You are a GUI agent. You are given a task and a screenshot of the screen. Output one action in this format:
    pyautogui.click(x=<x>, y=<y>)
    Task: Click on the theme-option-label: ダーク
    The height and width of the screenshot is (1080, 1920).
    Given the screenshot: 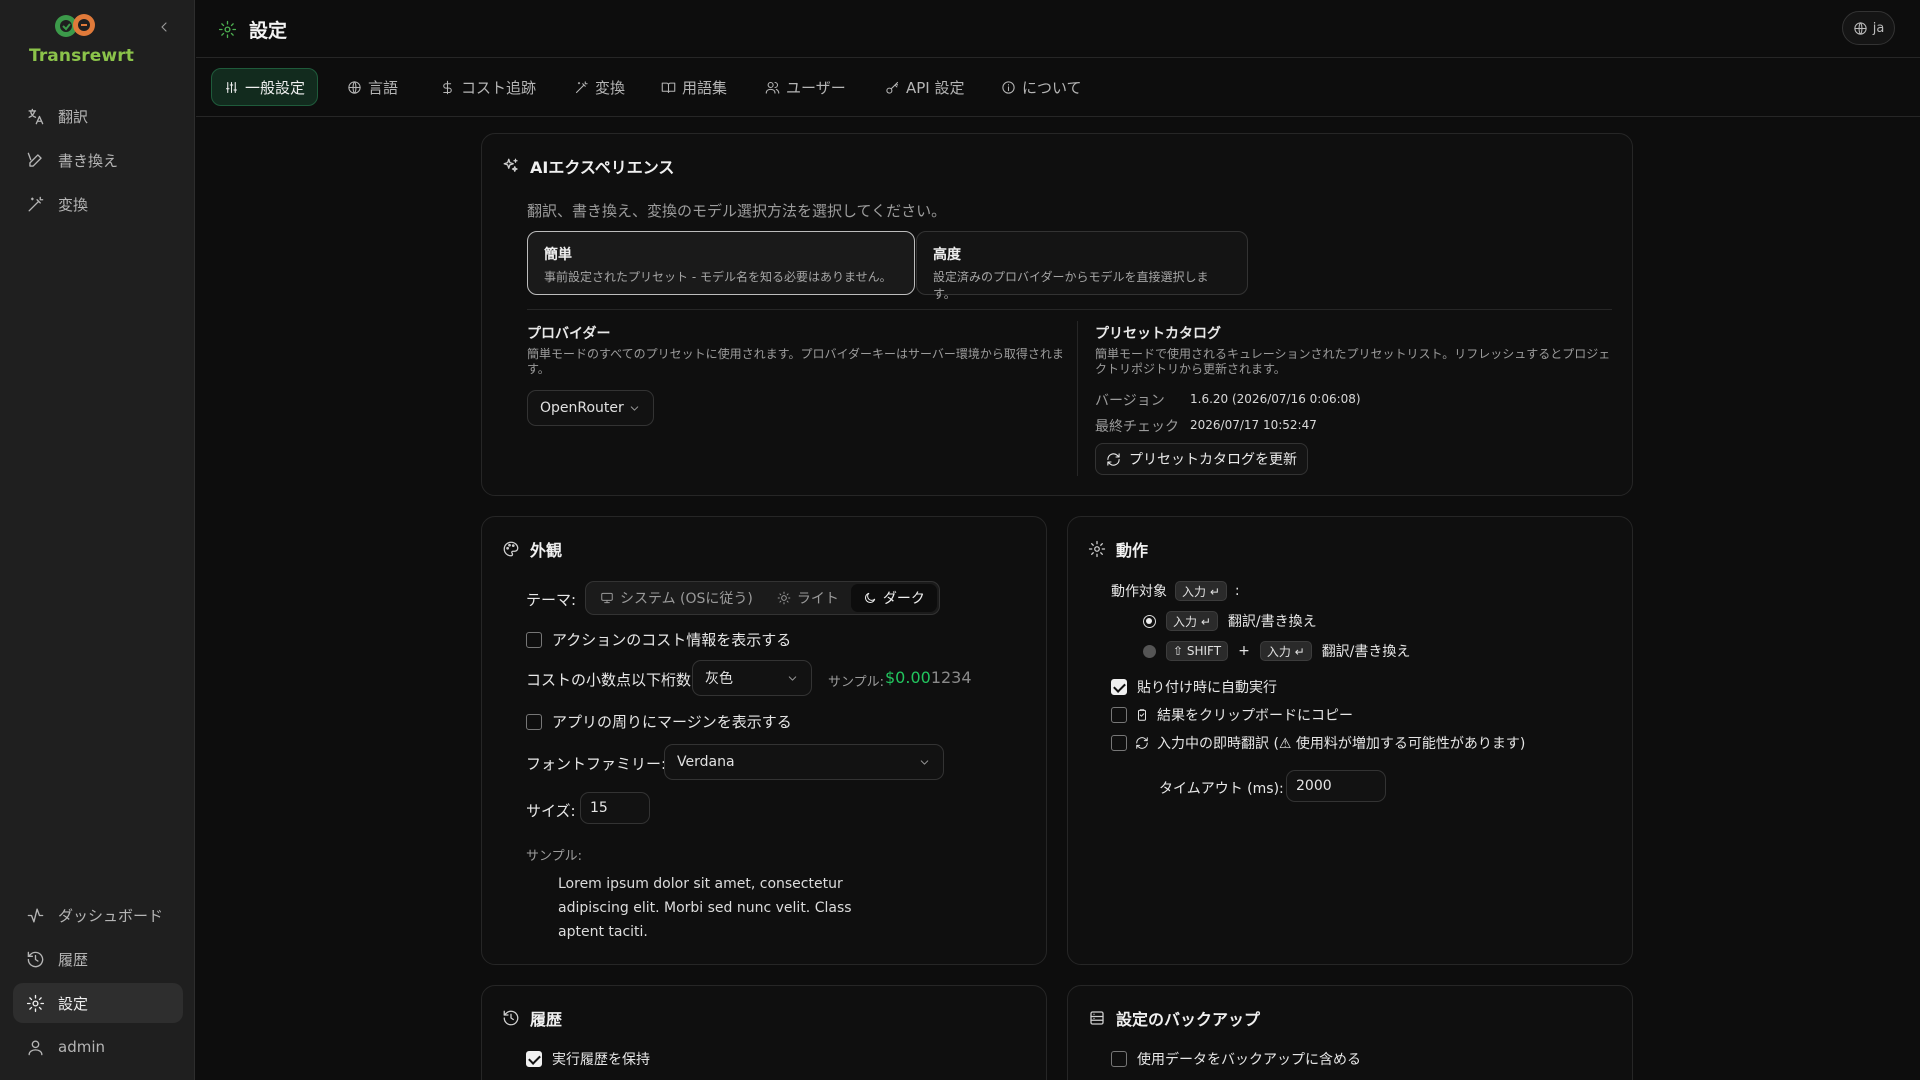 What is the action you would take?
    pyautogui.click(x=903, y=599)
    